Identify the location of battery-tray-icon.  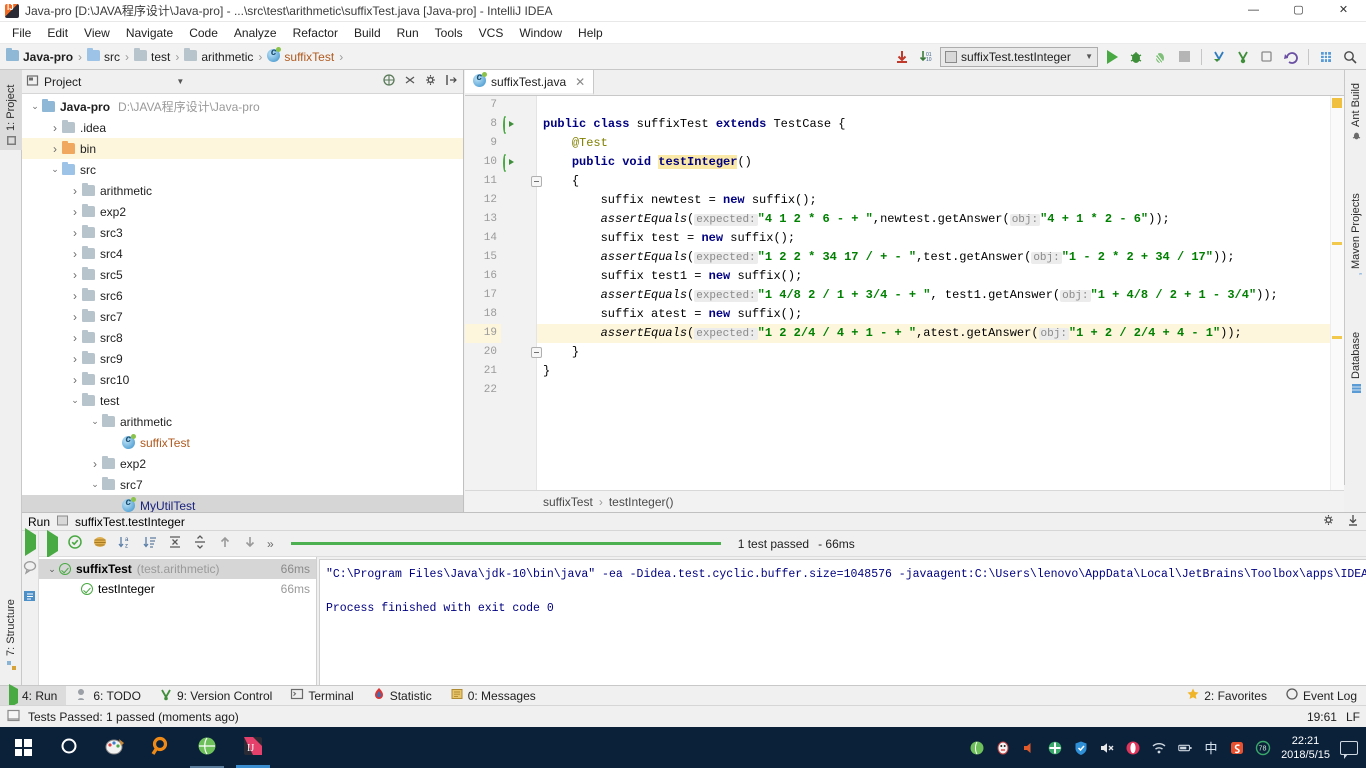
(1185, 748).